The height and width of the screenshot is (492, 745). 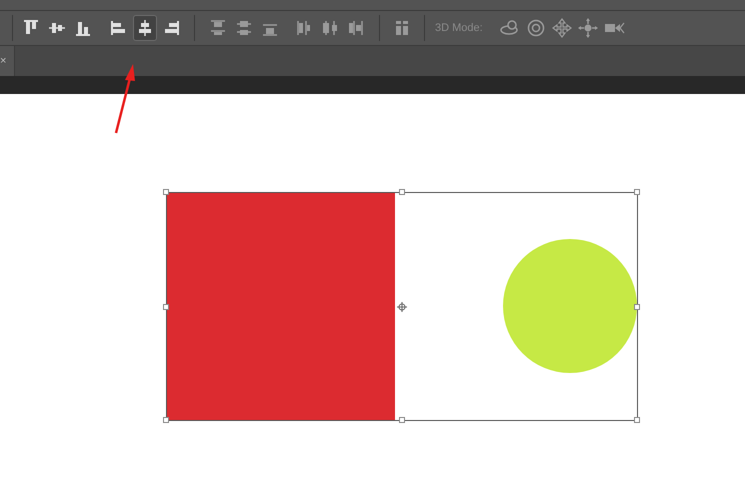 I want to click on close-button: ×, so click(x=3, y=61).